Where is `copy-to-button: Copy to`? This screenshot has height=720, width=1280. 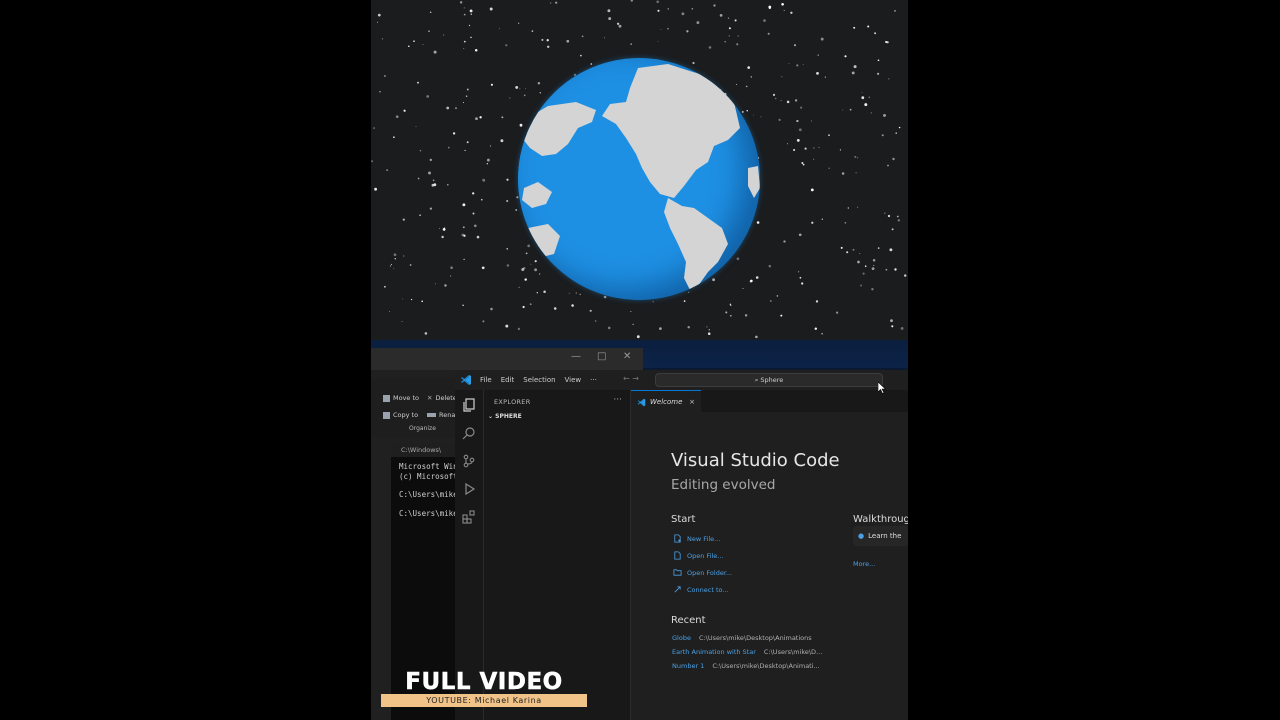
copy-to-button: Copy to is located at coordinates (400, 415).